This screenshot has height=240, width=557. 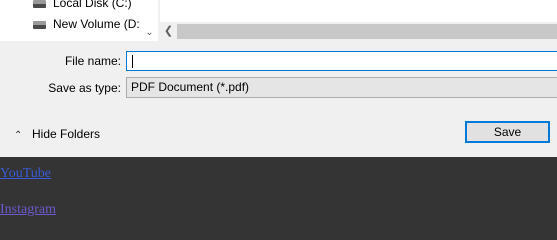 I want to click on scrollbar-thumb, so click(x=367, y=31).